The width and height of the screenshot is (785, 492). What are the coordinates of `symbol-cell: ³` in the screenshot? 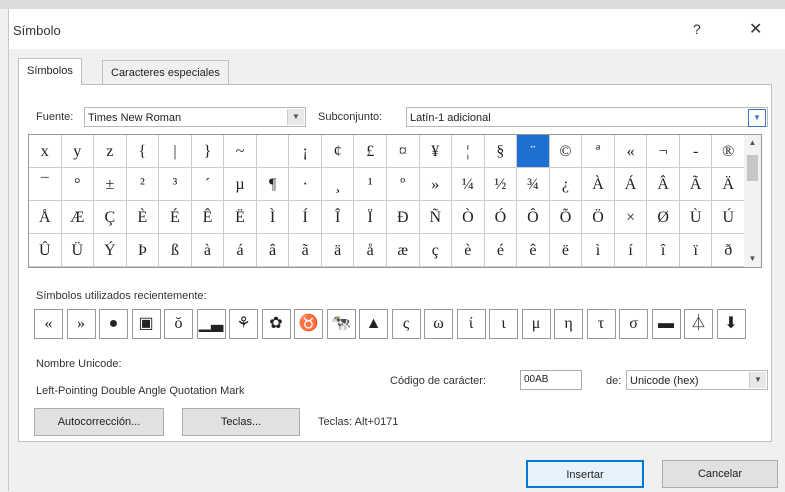 It's located at (175, 184).